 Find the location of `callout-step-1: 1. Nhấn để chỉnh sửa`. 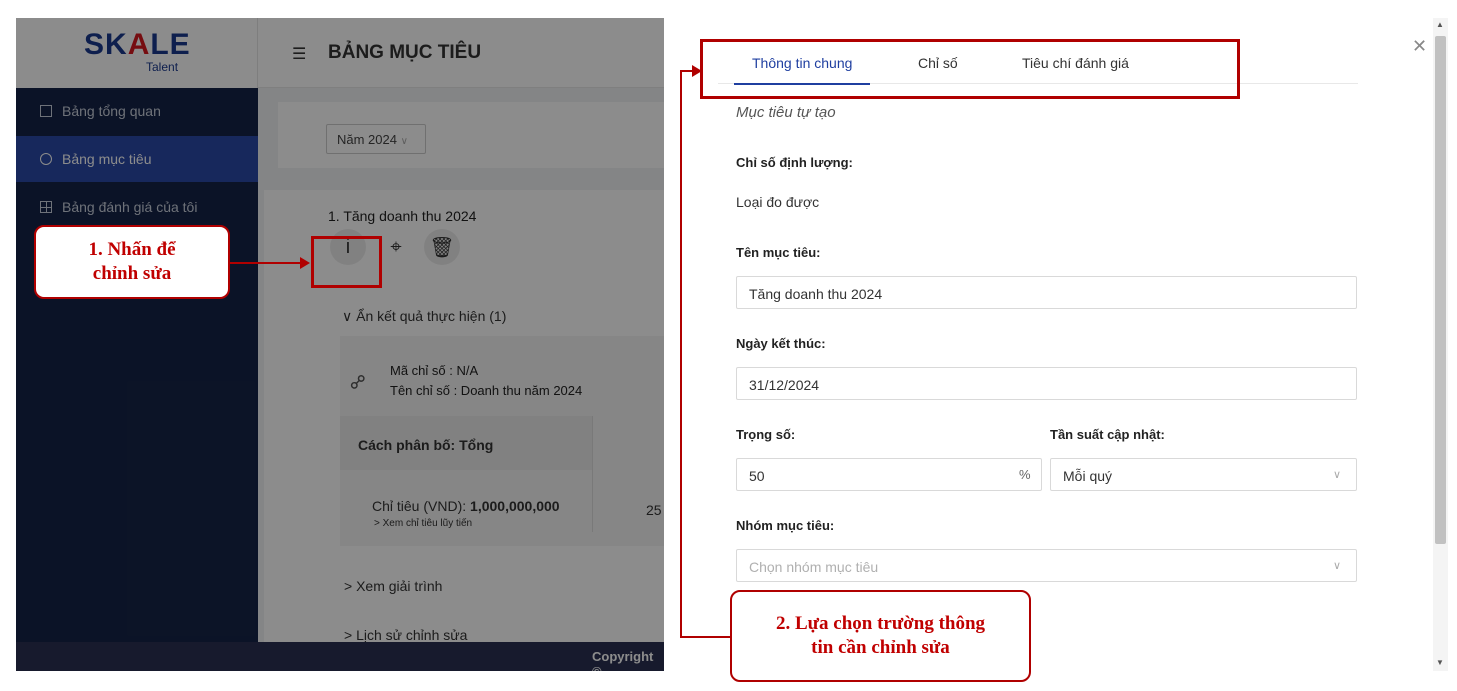

callout-step-1: 1. Nhấn để chỉnh sửa is located at coordinates (132, 262).